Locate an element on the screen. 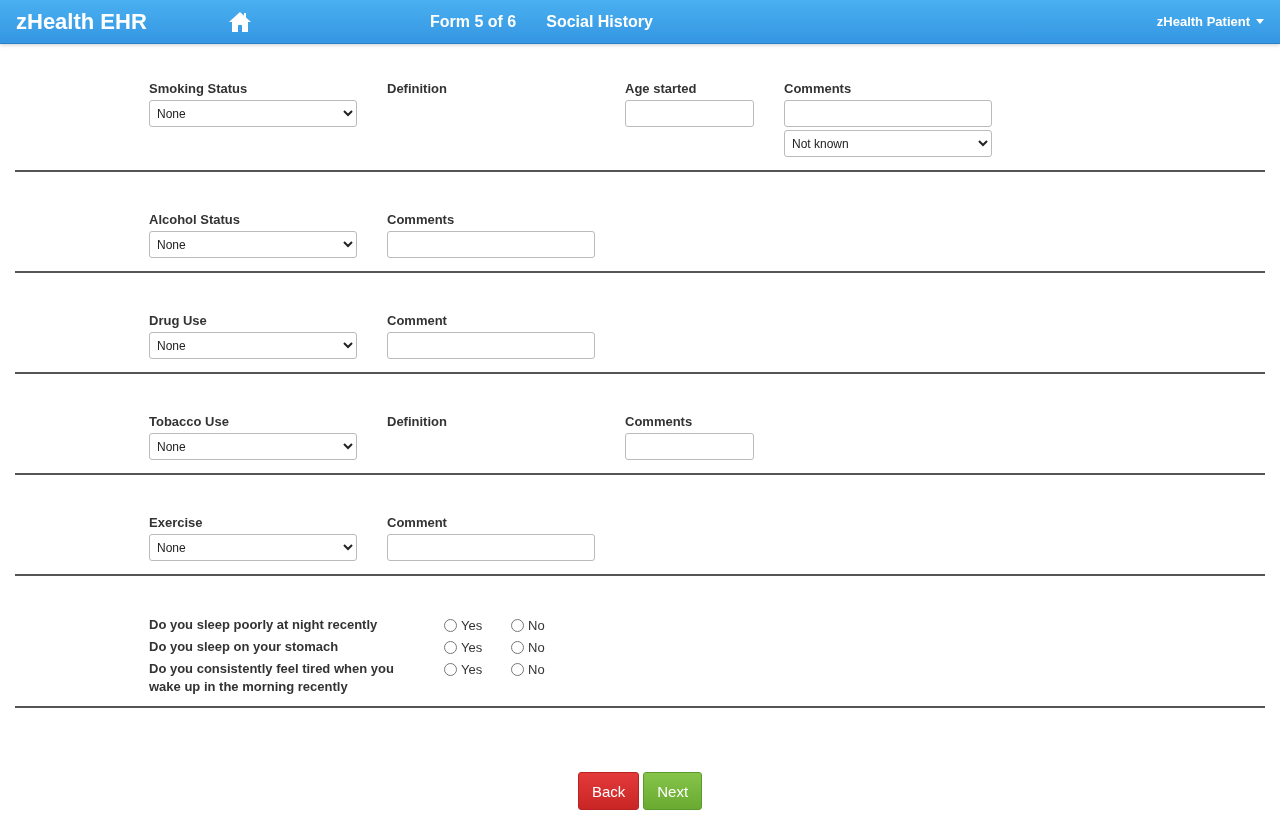 The width and height of the screenshot is (1280, 821). field-label: Exercise is located at coordinates (176, 523).